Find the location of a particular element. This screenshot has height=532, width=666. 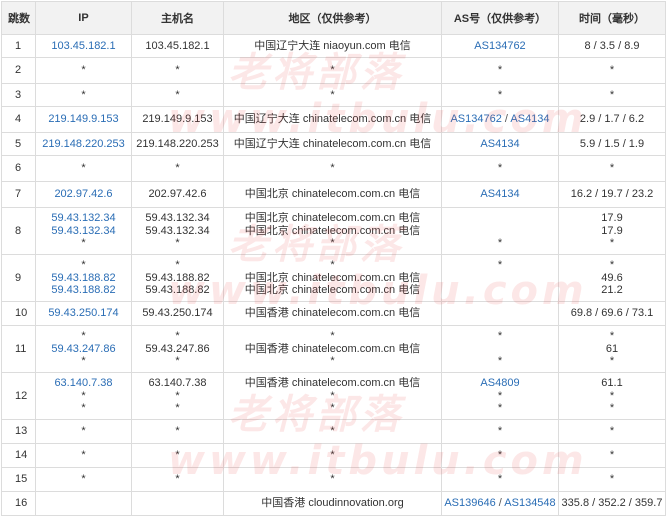

hostname-cell-line: 219.148.220.253 is located at coordinates (177, 144).